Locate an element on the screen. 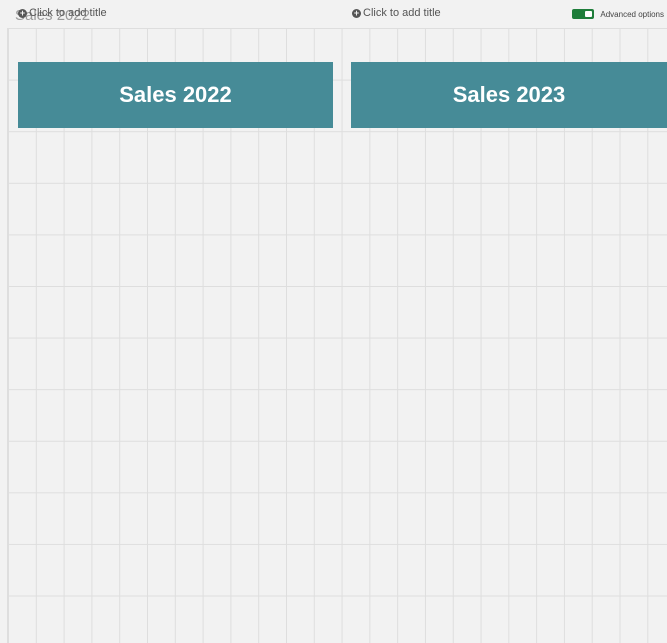 This screenshot has width=667, height=643. advanced-options-control: Advanced options is located at coordinates (618, 14).